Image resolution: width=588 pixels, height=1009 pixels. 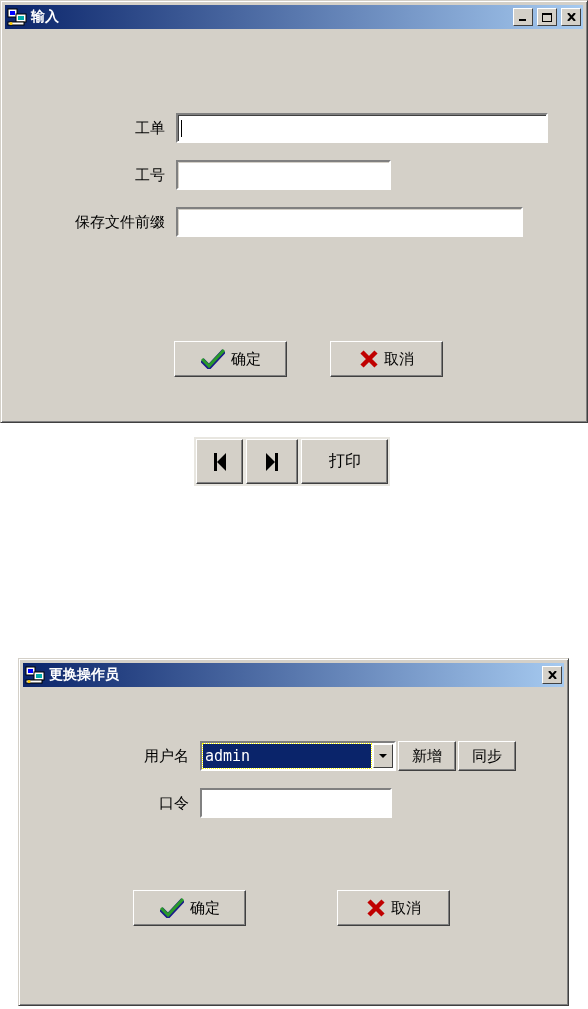 I want to click on field-label: 保存文件前缀, so click(x=119, y=222).